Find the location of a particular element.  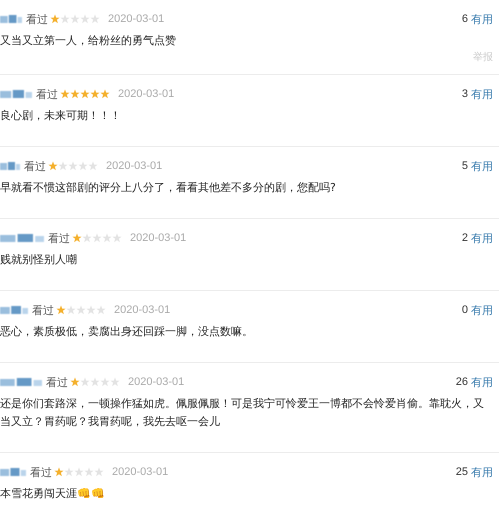

review-comment: 早就看不惯这部剧的评分上八分了，看看其他差不多分的剧，您配吗? is located at coordinates (168, 188).